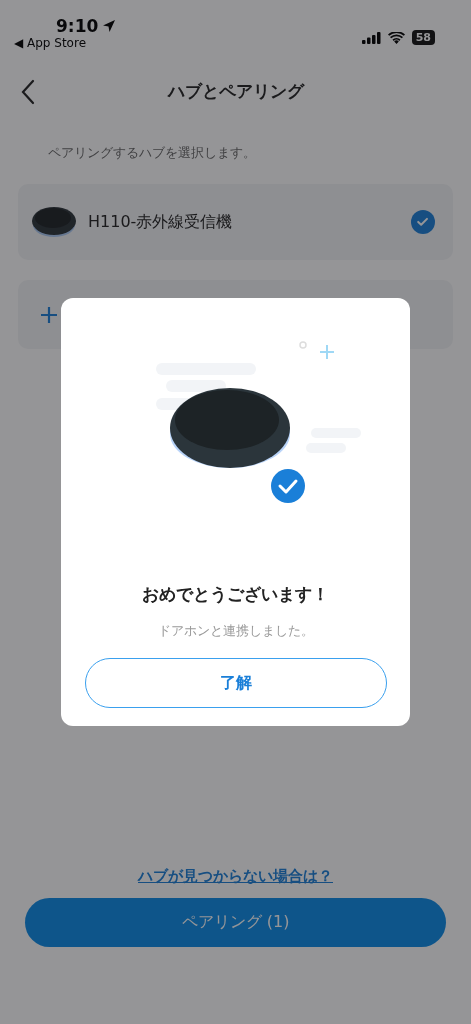 Image resolution: width=471 pixels, height=1024 pixels. What do you see at coordinates (396, 37) in the screenshot?
I see `wifi-icon` at bounding box center [396, 37].